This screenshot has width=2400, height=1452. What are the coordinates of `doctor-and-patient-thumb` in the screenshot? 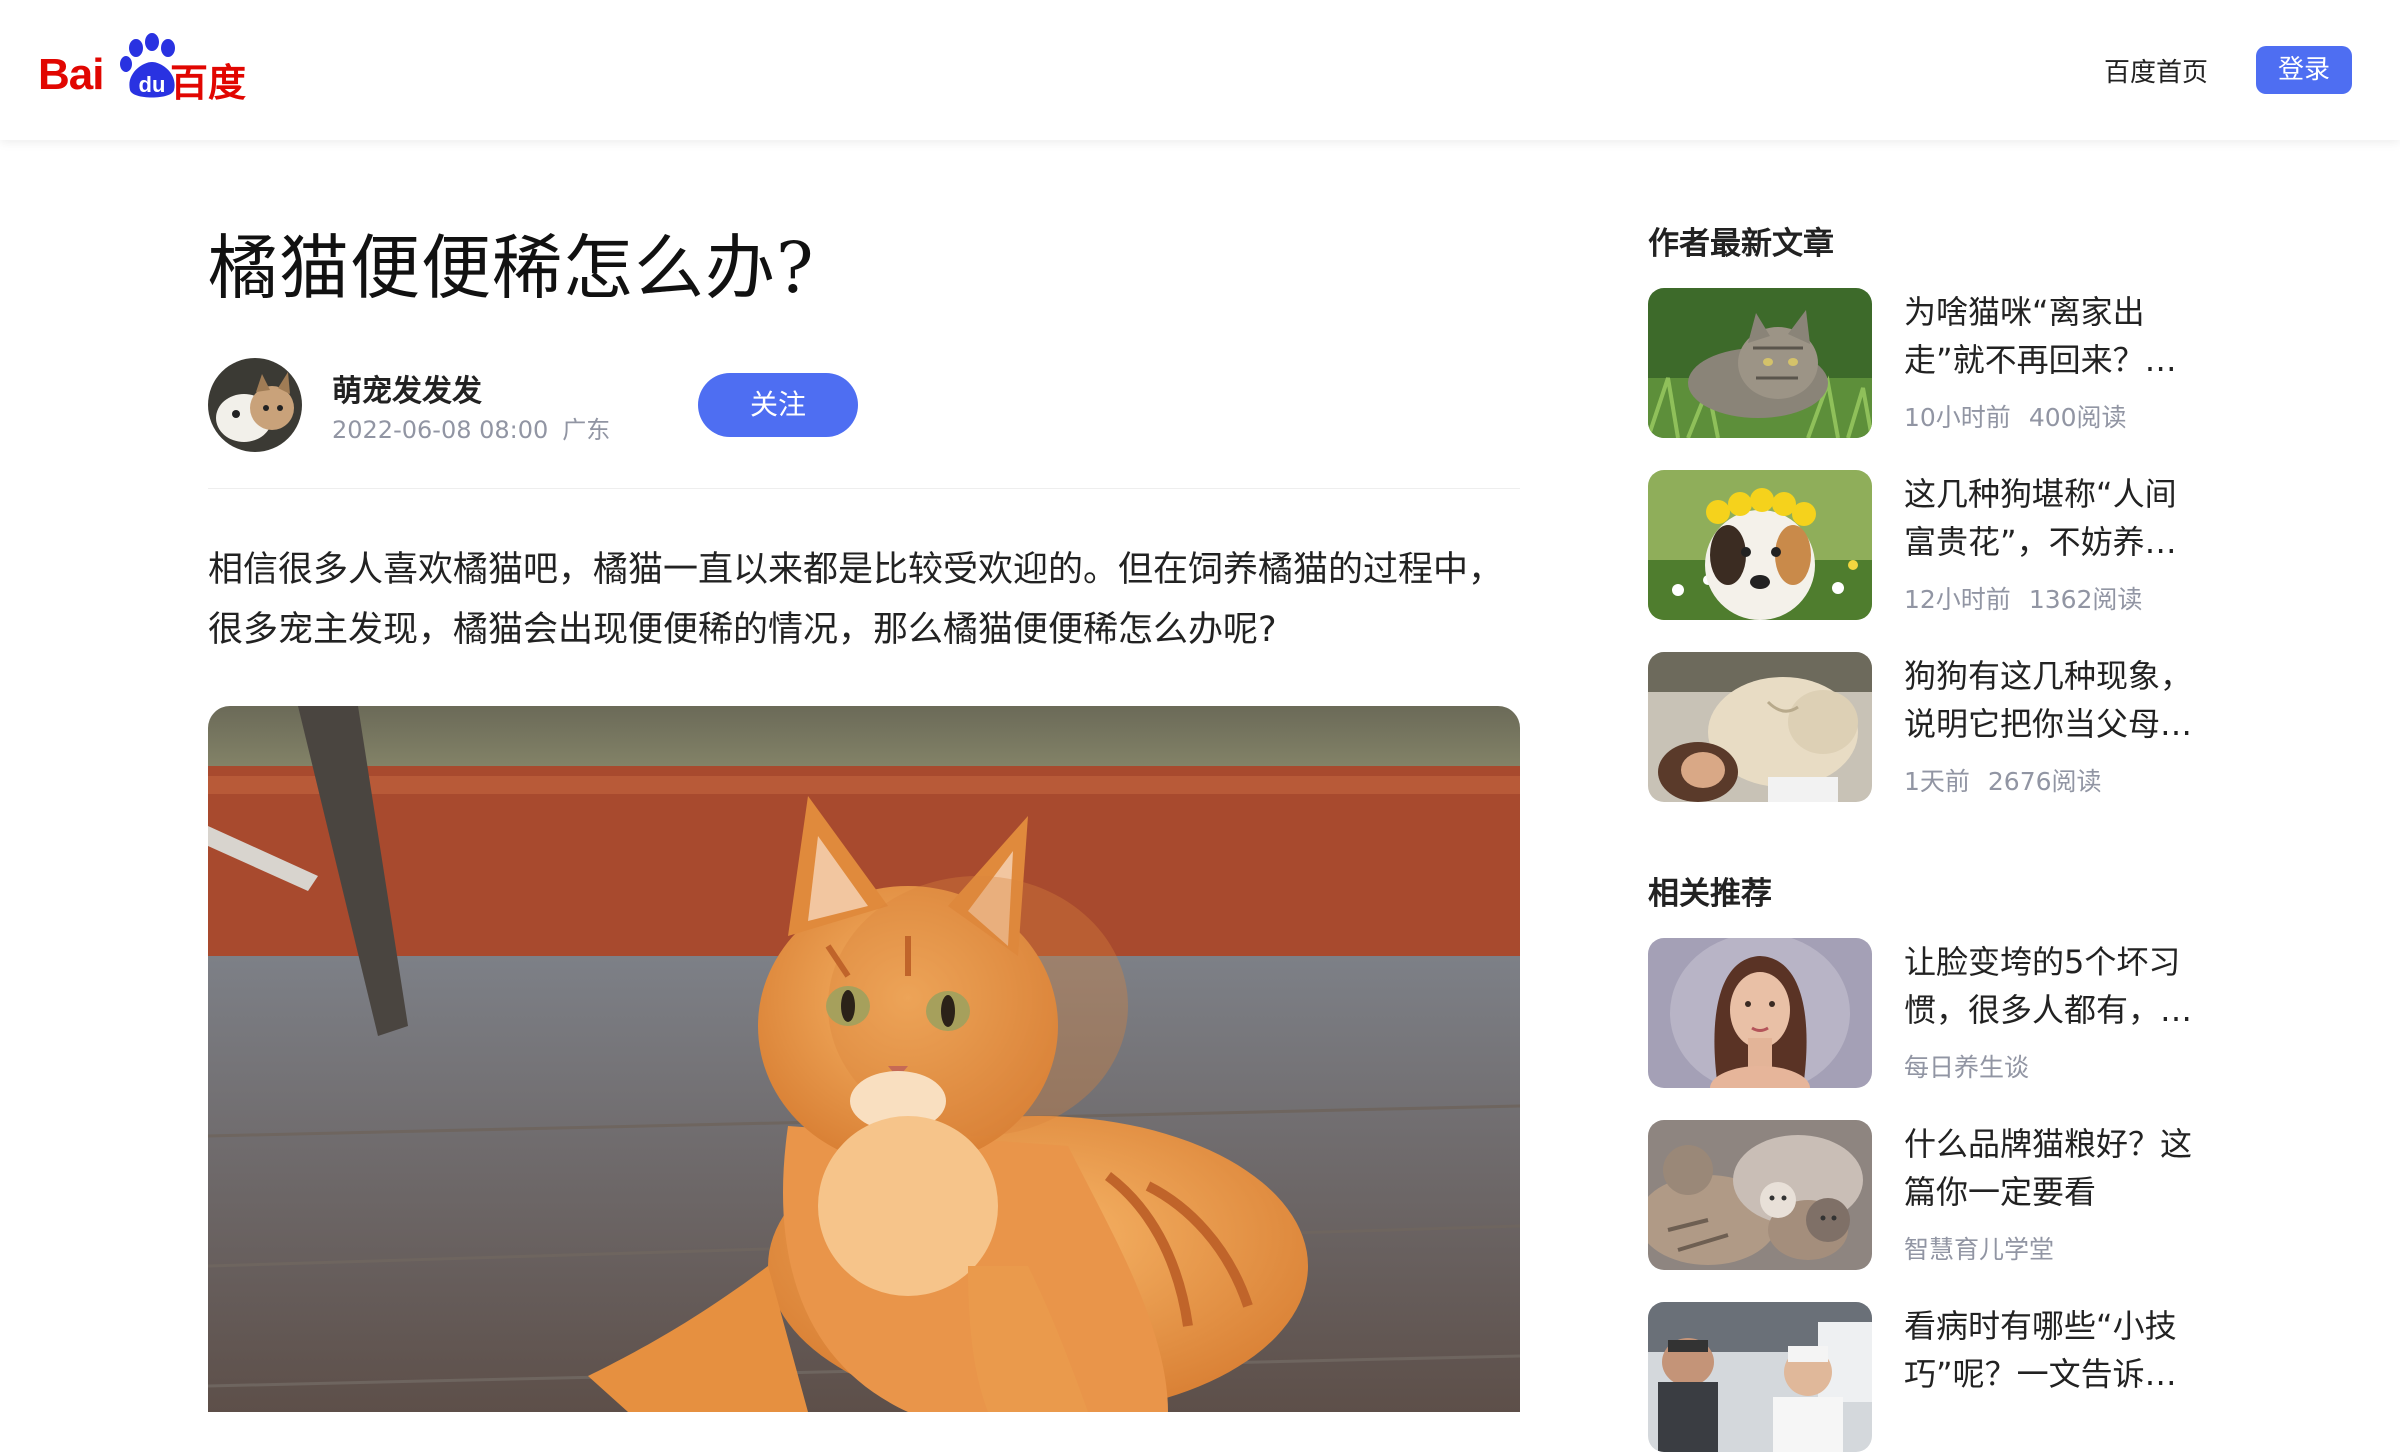 It's located at (1760, 1377).